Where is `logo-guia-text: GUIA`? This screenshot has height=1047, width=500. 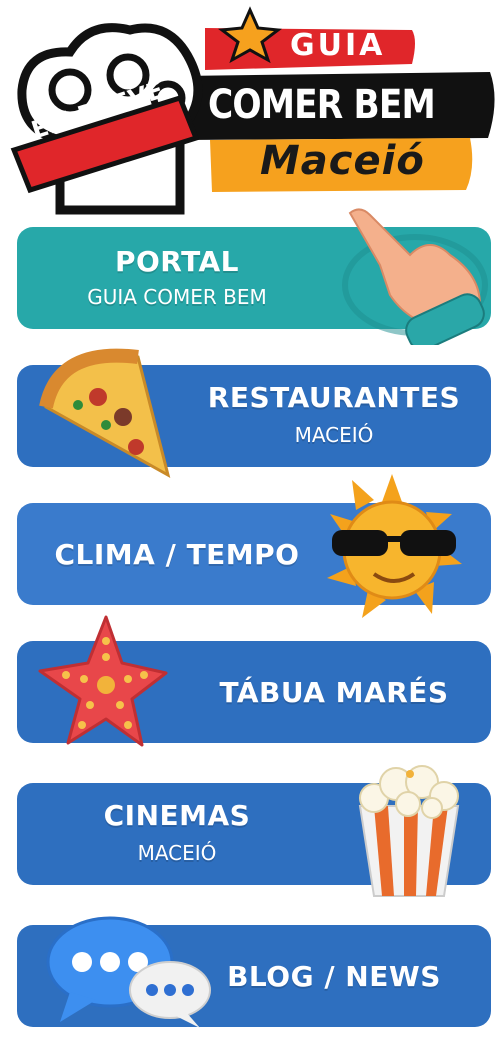 logo-guia-text: GUIA is located at coordinates (338, 45).